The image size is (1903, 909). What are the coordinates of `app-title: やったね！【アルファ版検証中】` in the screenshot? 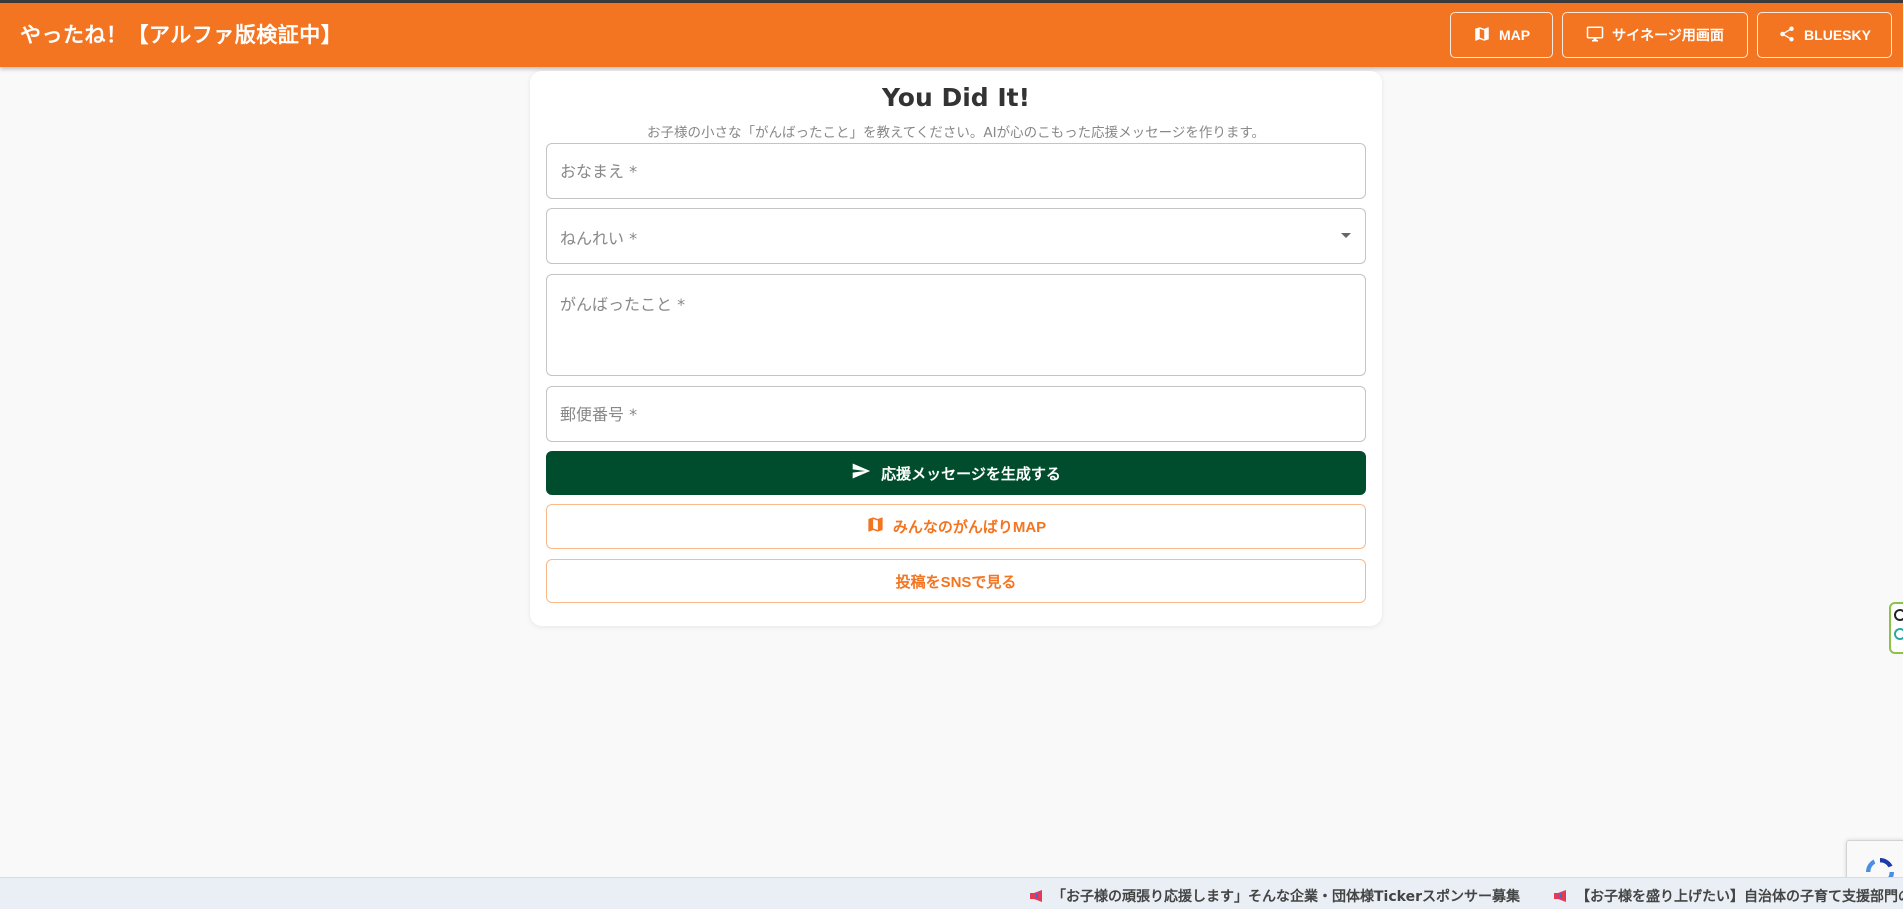 It's located at (181, 34).